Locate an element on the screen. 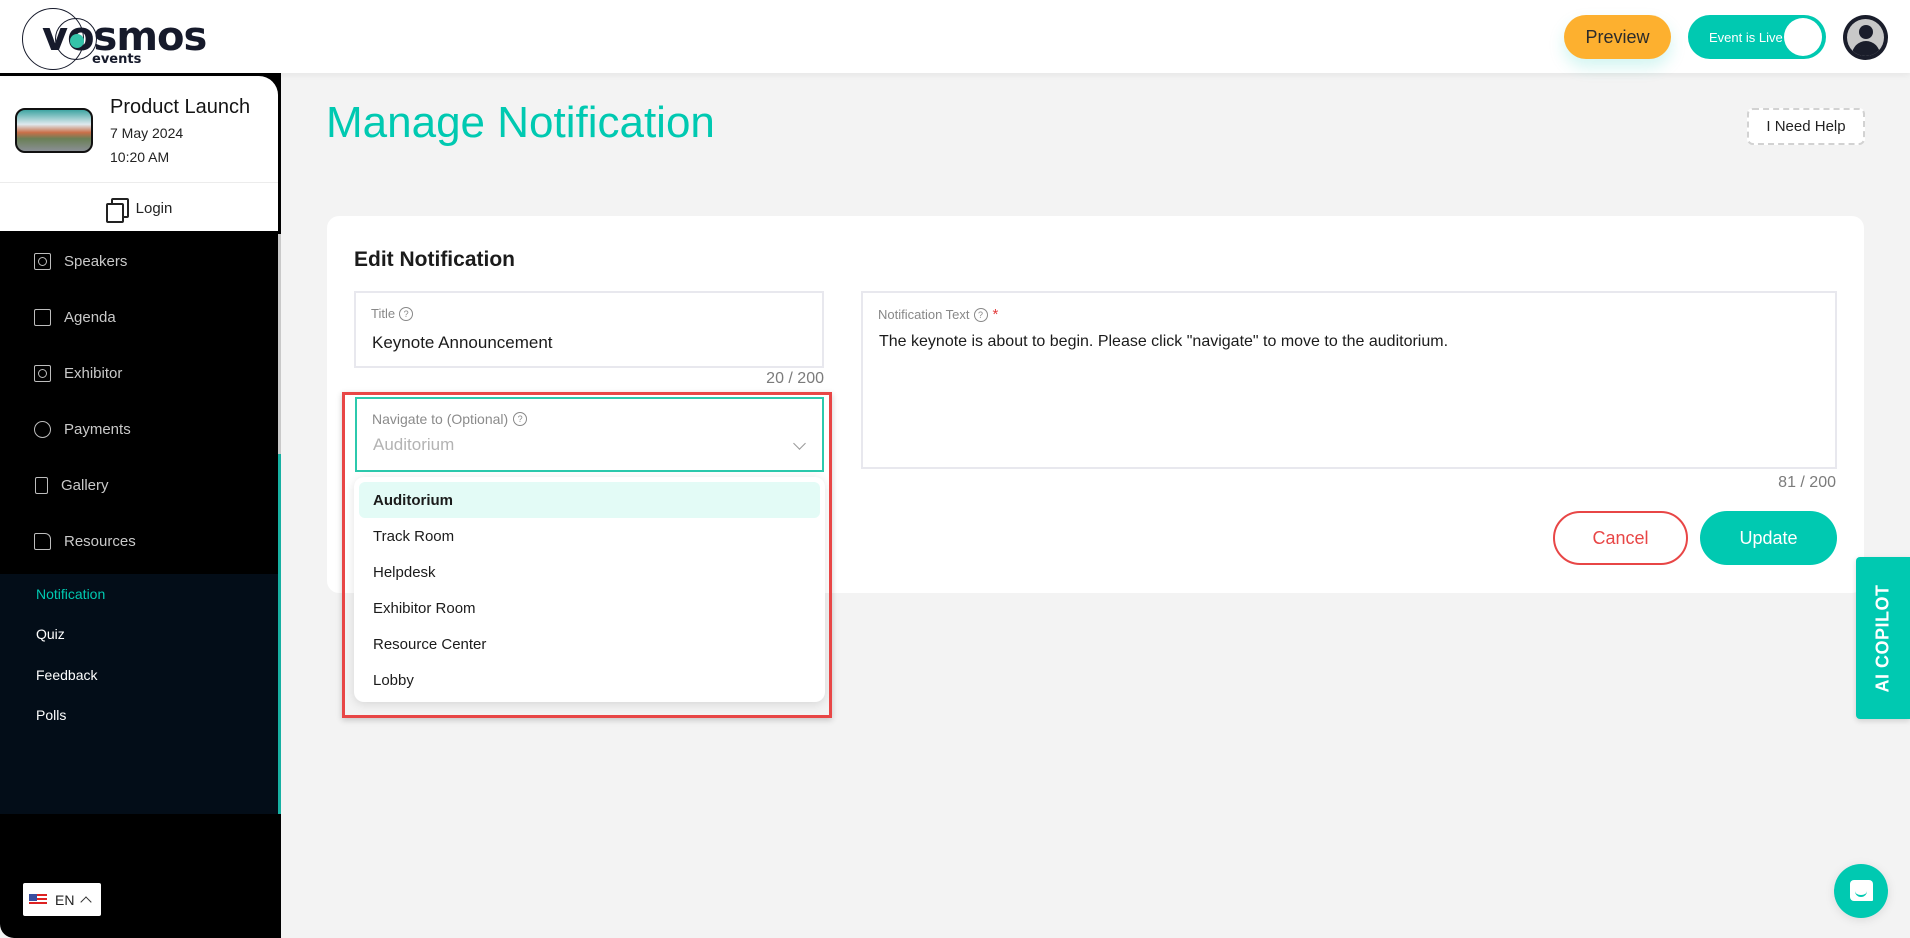 This screenshot has width=1910, height=938. preview-button: Preview is located at coordinates (1617, 37).